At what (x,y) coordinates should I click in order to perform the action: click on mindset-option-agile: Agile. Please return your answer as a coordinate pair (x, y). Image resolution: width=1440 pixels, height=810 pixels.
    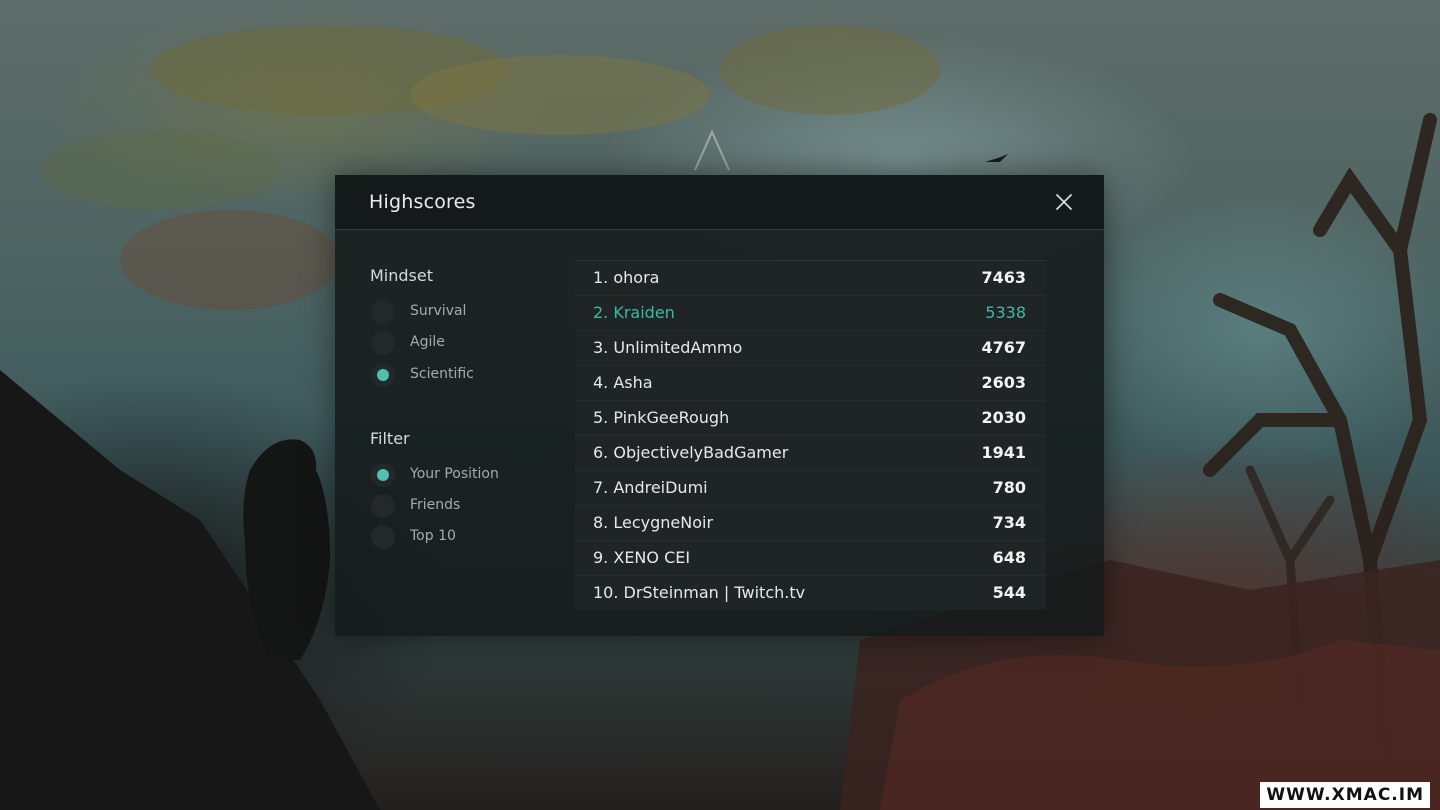
    Looking at the image, I should click on (456, 343).